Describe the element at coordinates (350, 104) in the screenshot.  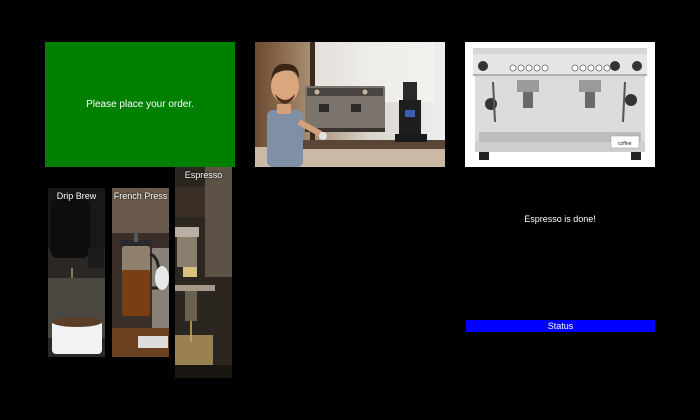
I see `barista-photo` at that location.